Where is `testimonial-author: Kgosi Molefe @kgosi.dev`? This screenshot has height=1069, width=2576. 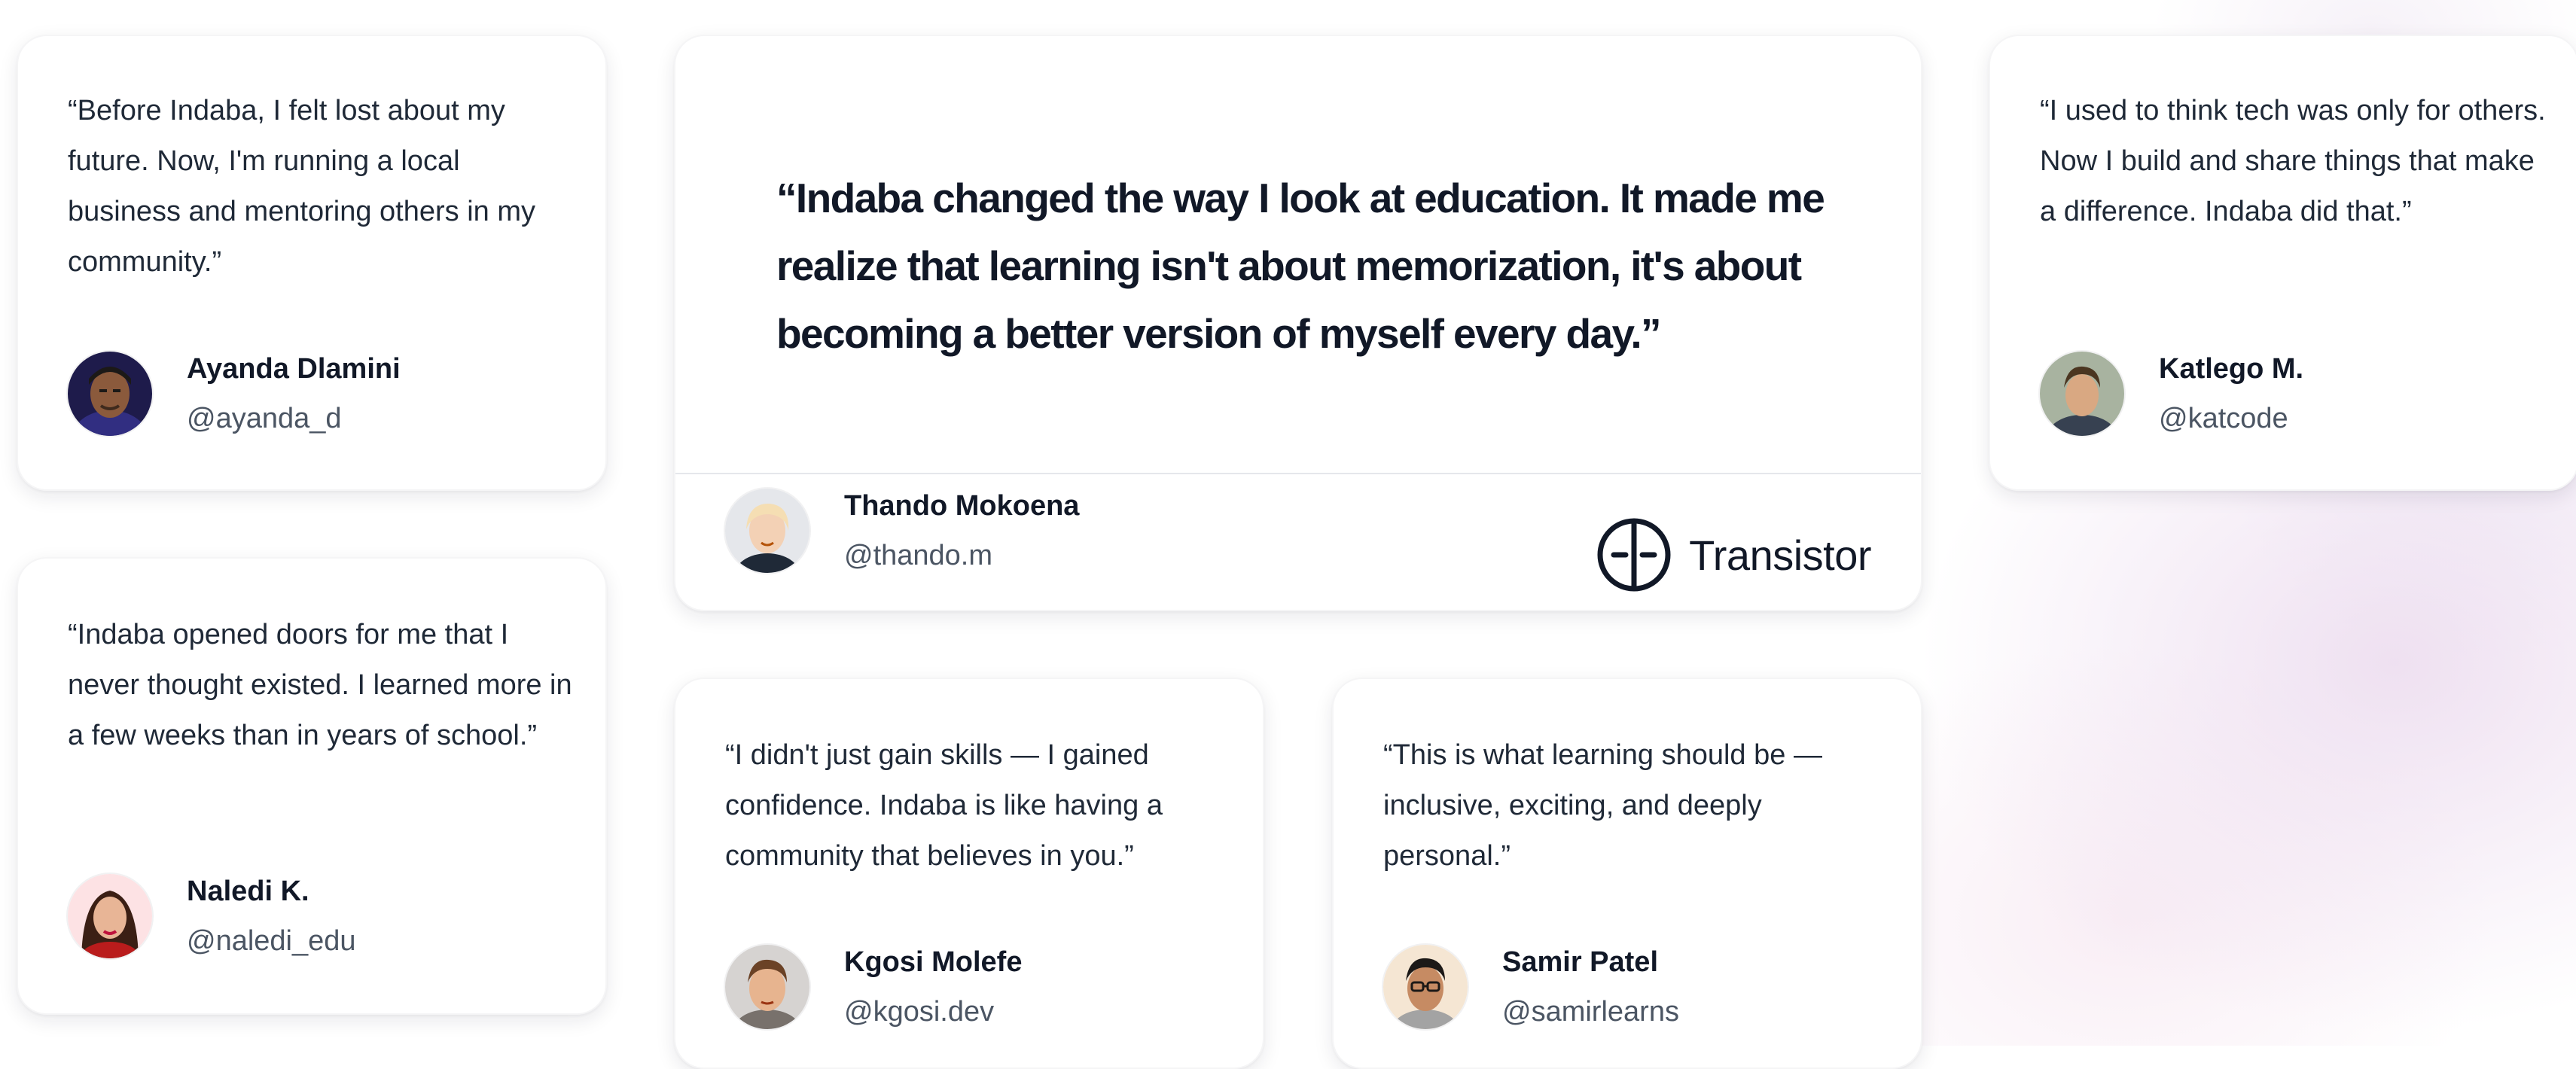
testimonial-author: Kgosi Molefe @kgosi.dev is located at coordinates (873, 987).